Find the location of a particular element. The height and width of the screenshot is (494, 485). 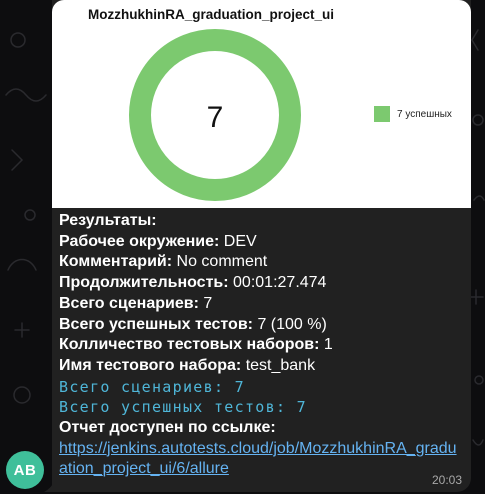

mono-passed-line: Всего успешных тестов: 7 is located at coordinates (183, 407).